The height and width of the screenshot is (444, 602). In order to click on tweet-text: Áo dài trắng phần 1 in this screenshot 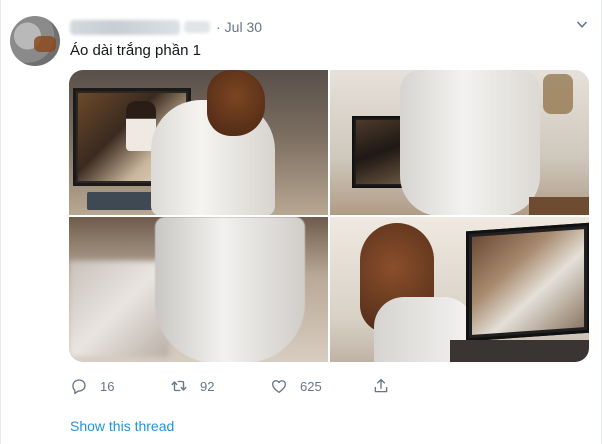, I will do `click(135, 50)`.